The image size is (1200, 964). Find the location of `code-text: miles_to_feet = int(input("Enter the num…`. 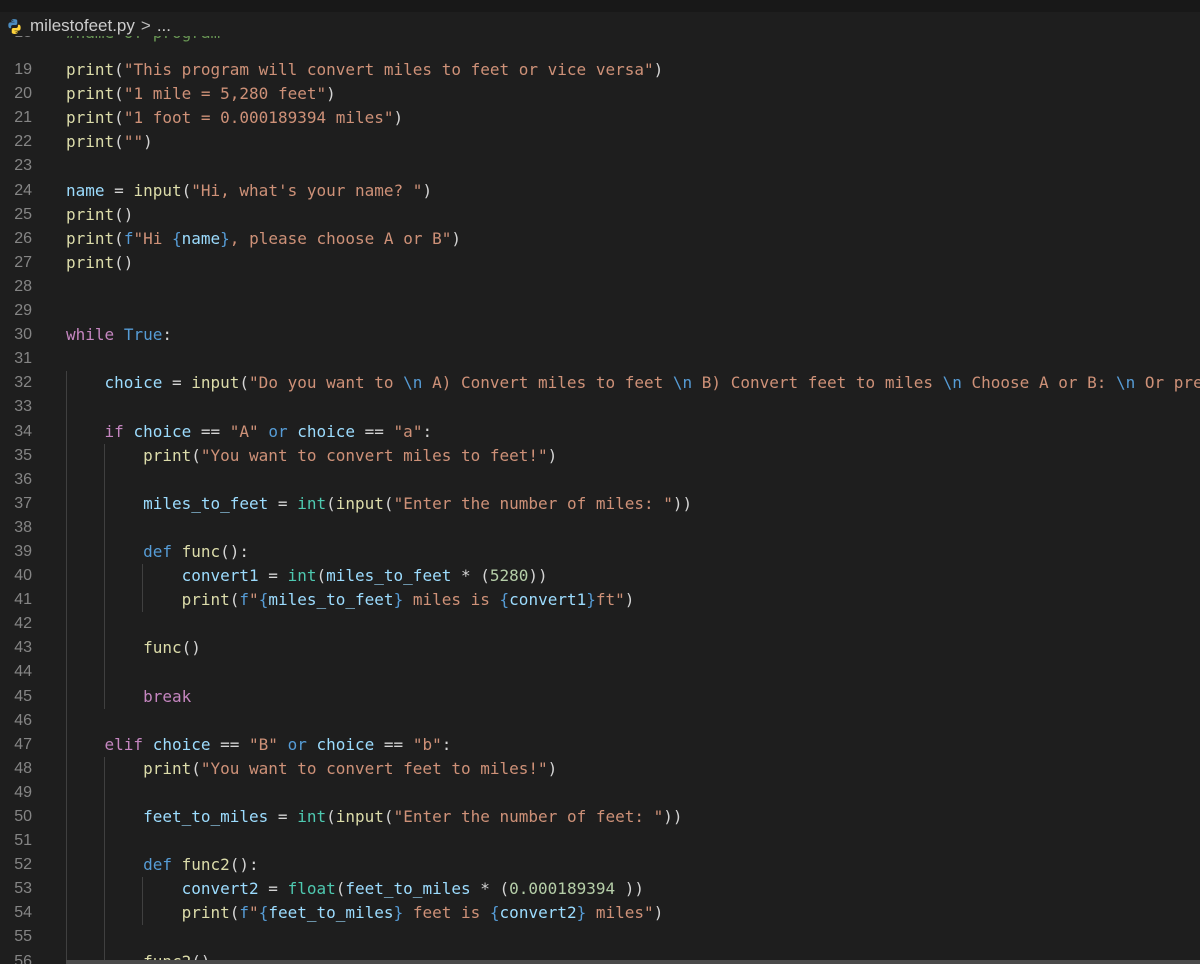

code-text: miles_to_feet = int(input("Enter the num… is located at coordinates (379, 504).